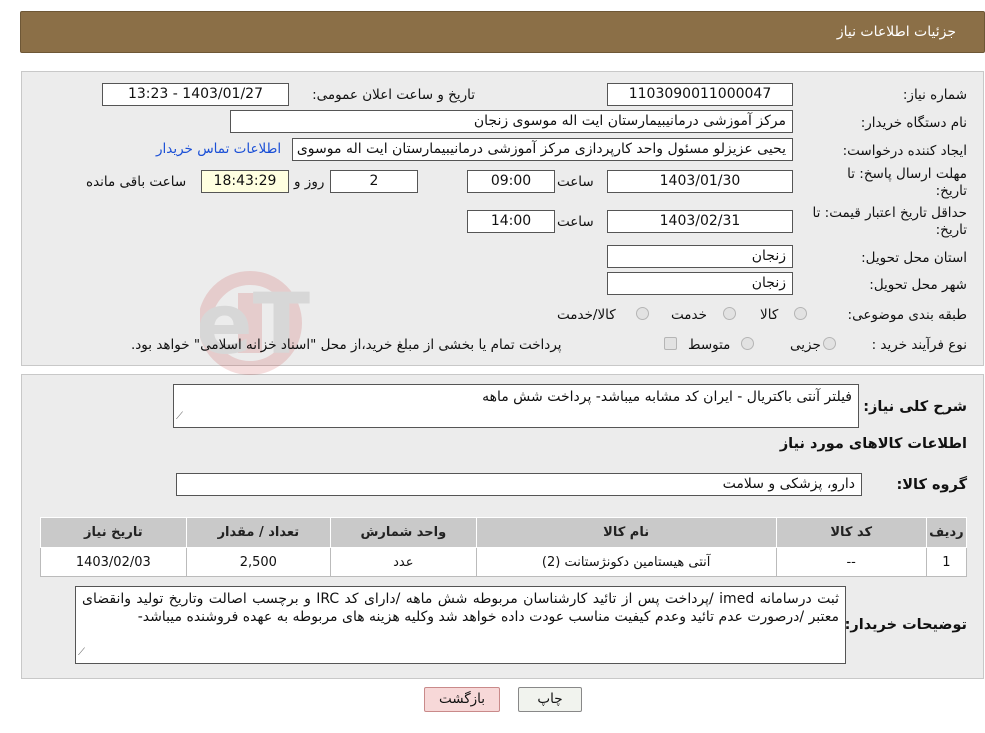  I want to click on cell-need-date: 1403/02/03, so click(113, 562).